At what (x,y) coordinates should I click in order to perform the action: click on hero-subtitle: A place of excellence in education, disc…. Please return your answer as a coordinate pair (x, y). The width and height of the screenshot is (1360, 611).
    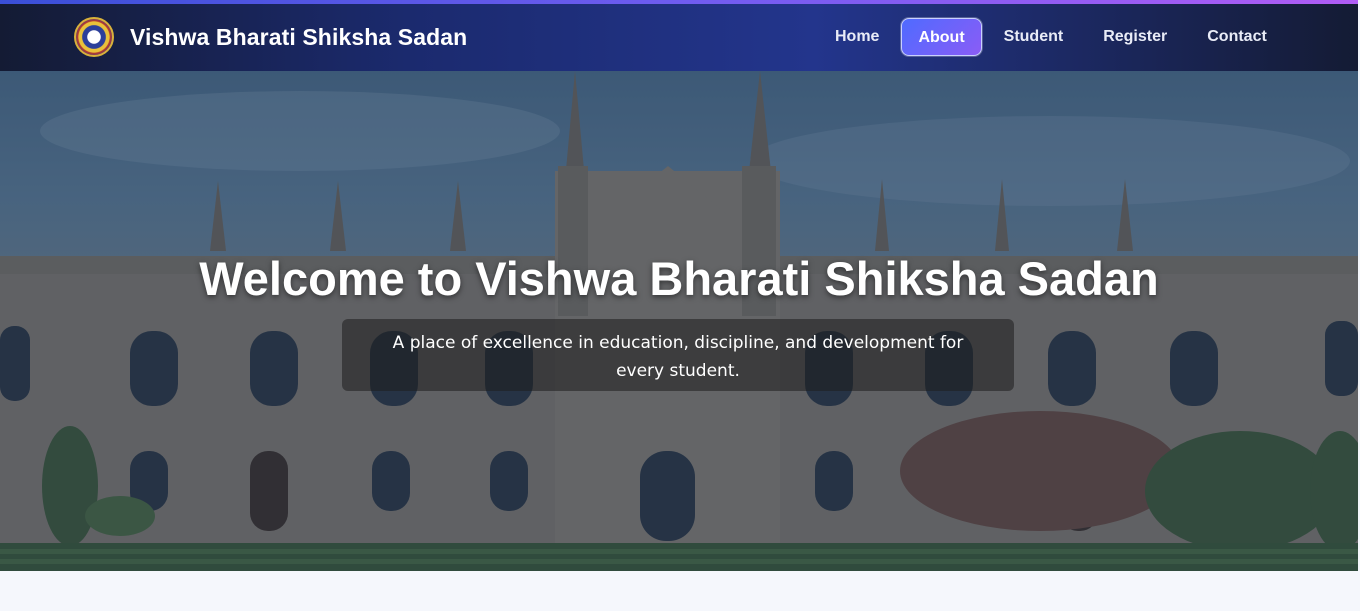
    Looking at the image, I should click on (678, 355).